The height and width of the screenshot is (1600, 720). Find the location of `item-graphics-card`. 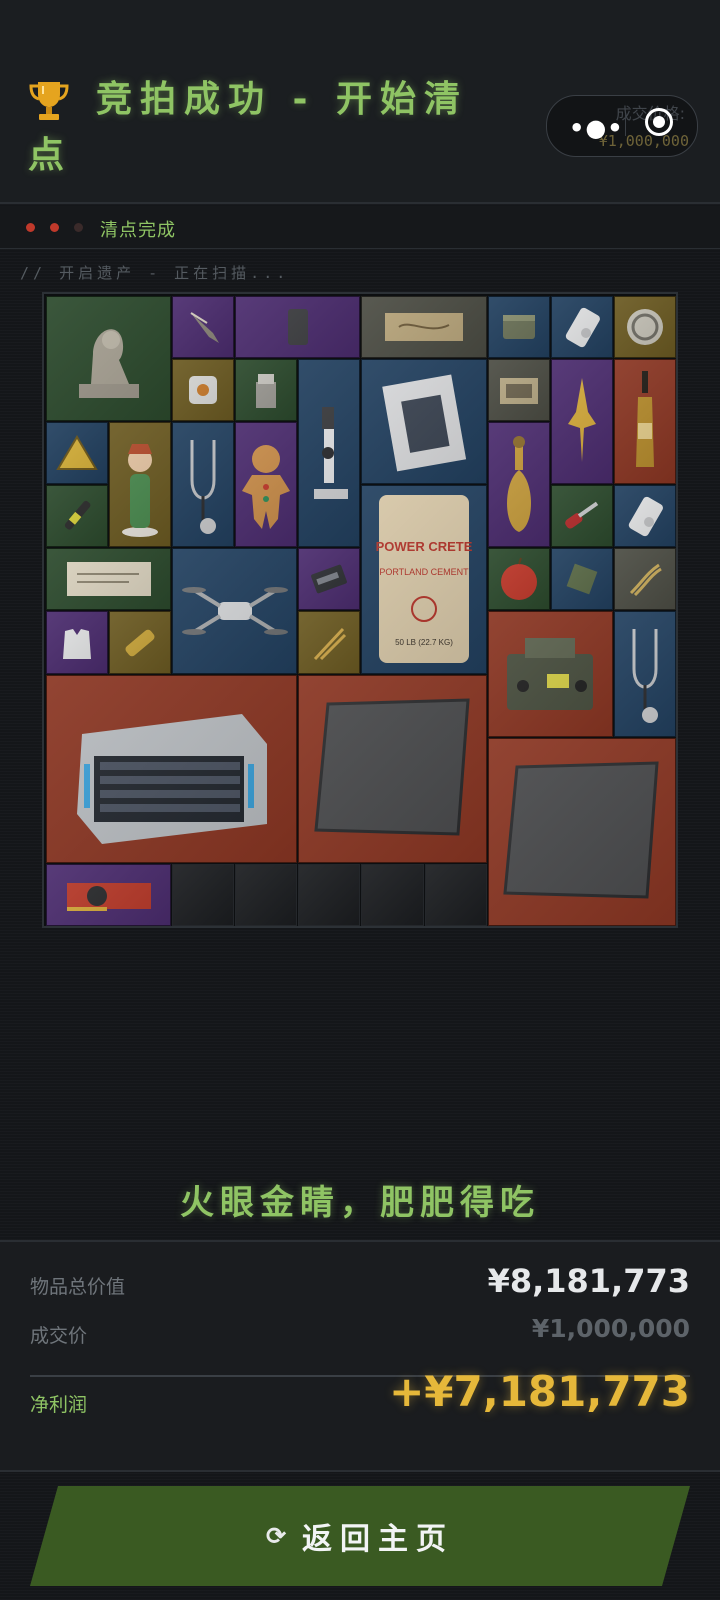

item-graphics-card is located at coordinates (109, 894).